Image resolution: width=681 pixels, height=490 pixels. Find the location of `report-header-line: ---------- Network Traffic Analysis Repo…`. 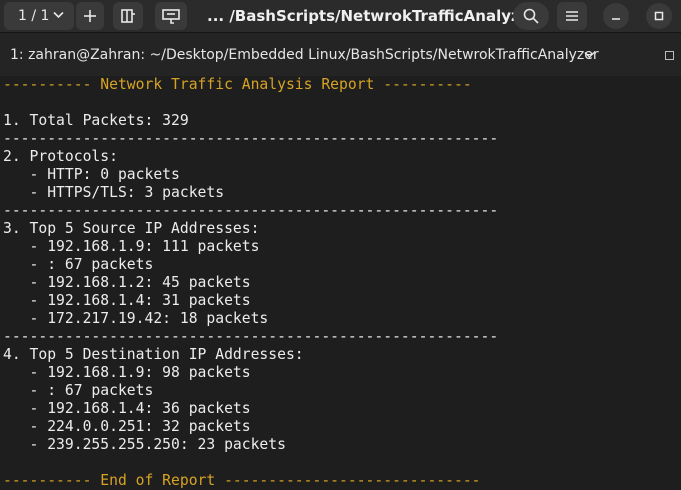

report-header-line: ---------- Network Traffic Analysis Repo… is located at coordinates (237, 84).